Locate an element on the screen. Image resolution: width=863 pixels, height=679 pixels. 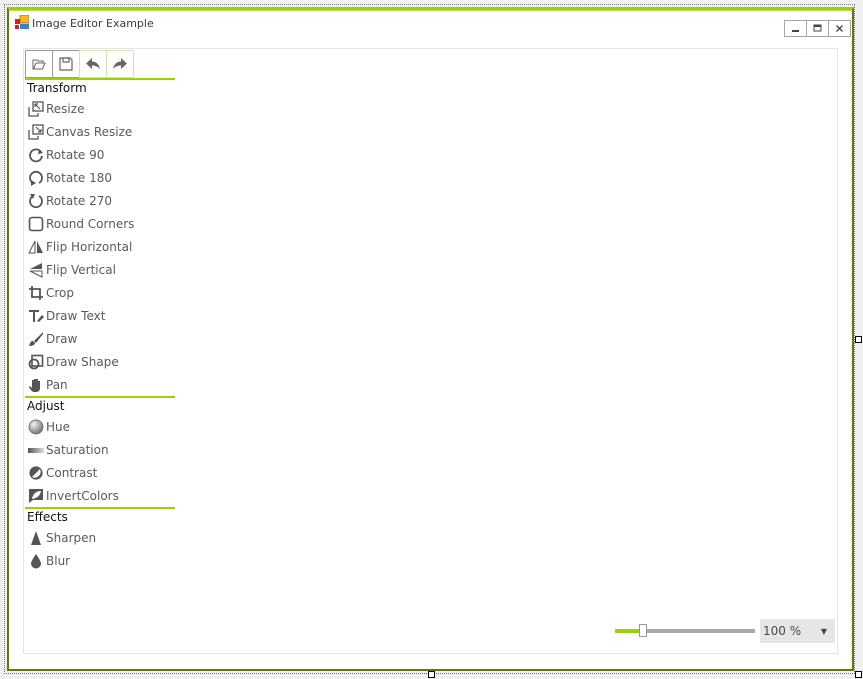
flip-horizontal-icon is located at coordinates (35, 247).